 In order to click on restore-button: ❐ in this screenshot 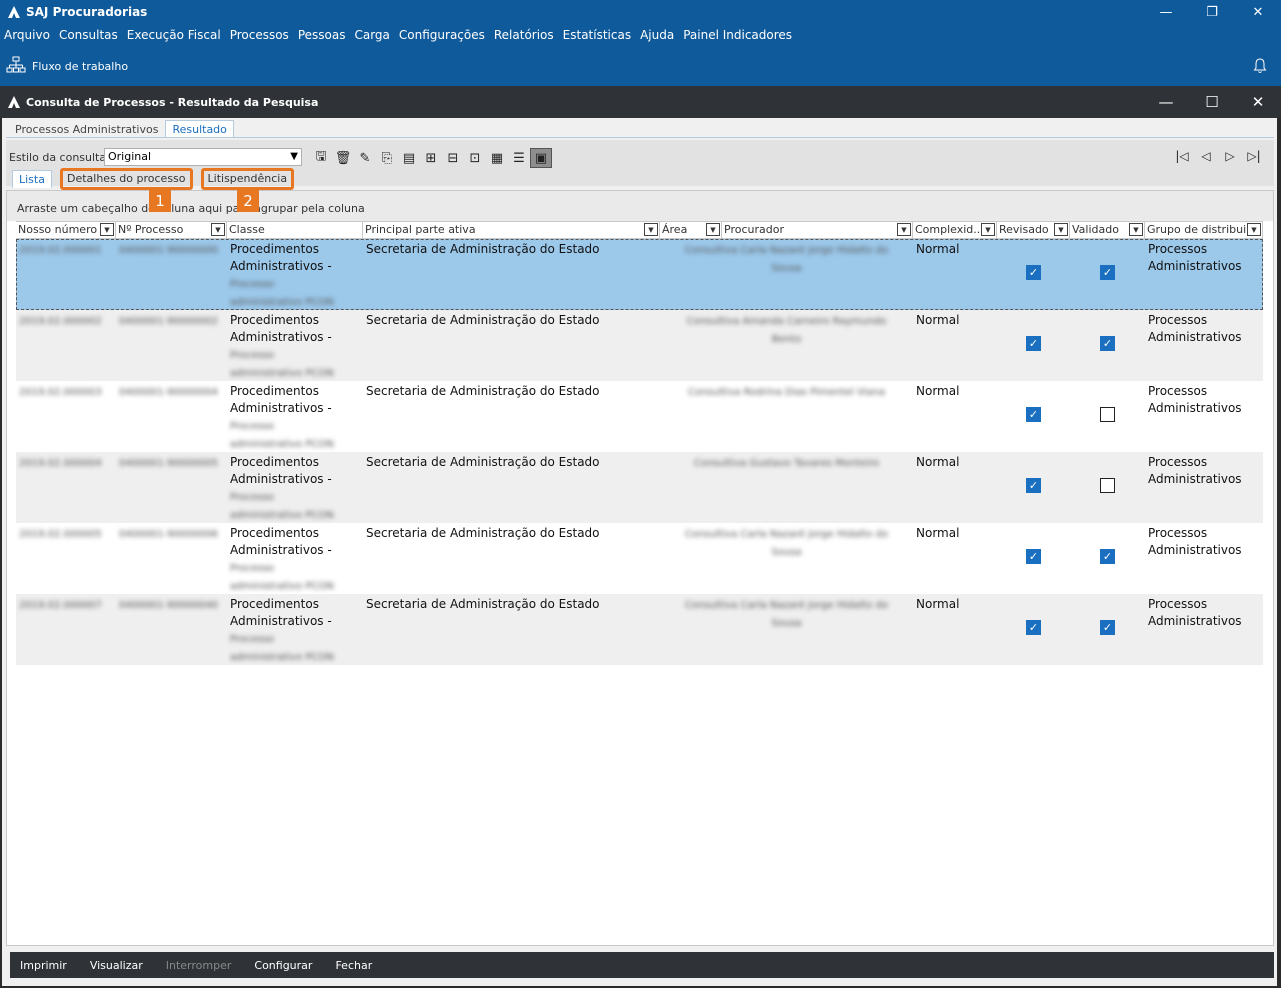, I will do `click(1212, 12)`.